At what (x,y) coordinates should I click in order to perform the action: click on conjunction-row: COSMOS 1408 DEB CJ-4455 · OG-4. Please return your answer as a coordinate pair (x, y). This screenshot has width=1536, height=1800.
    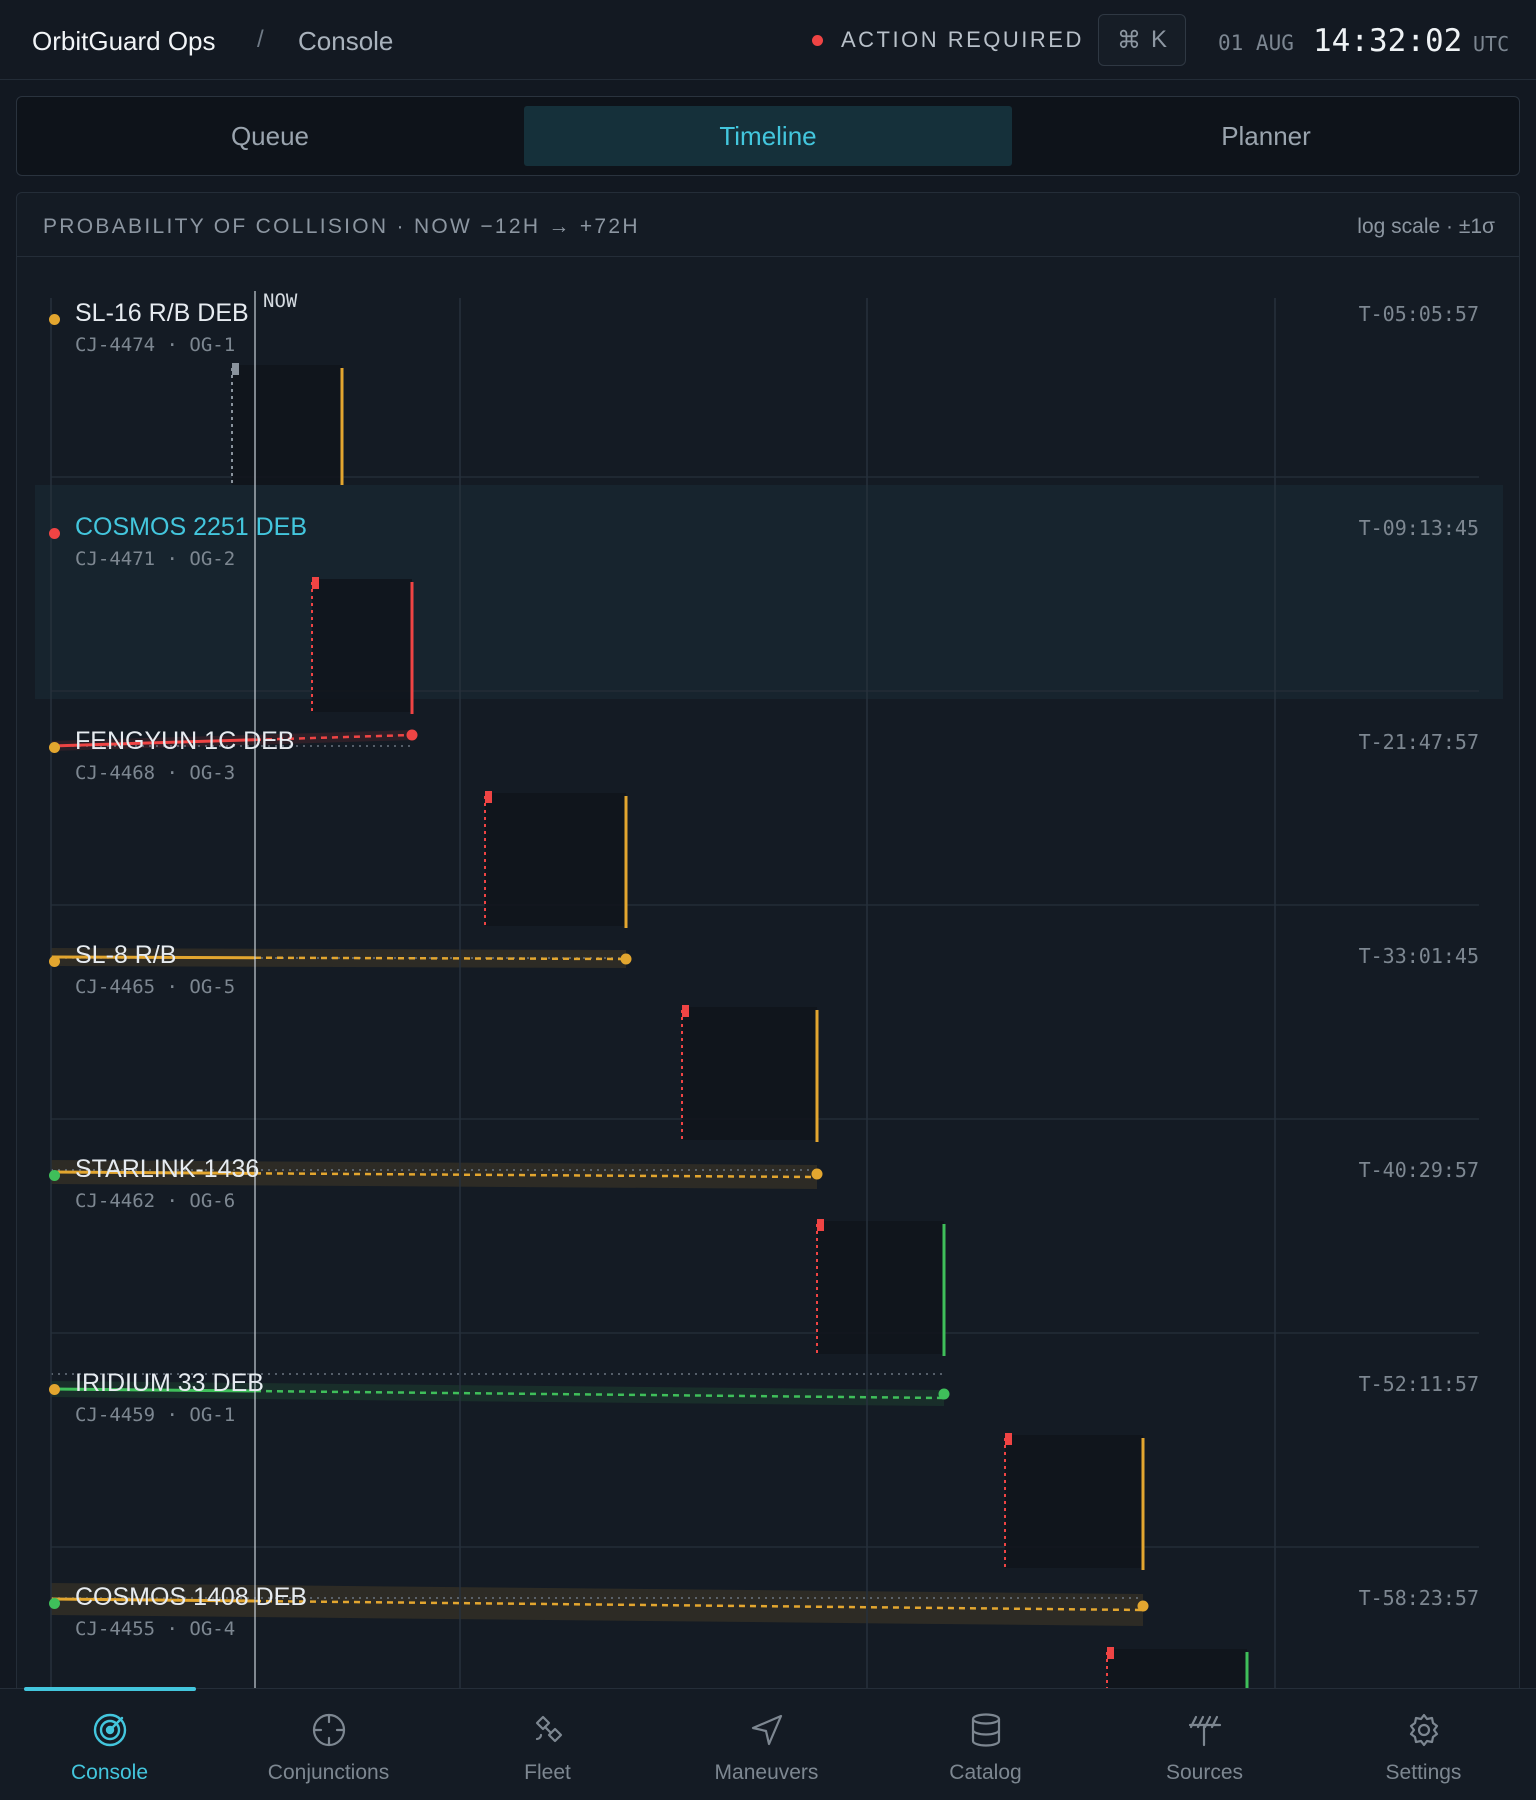
    Looking at the image, I should click on (191, 1611).